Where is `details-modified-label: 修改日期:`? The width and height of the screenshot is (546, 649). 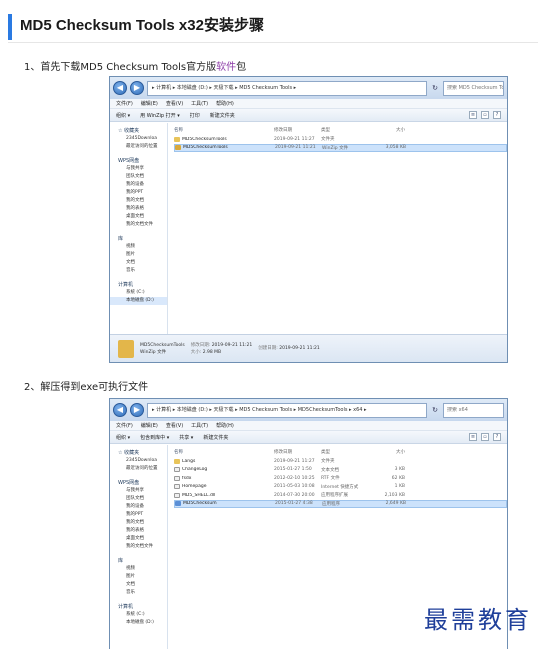 details-modified-label: 修改日期: is located at coordinates (200, 345).